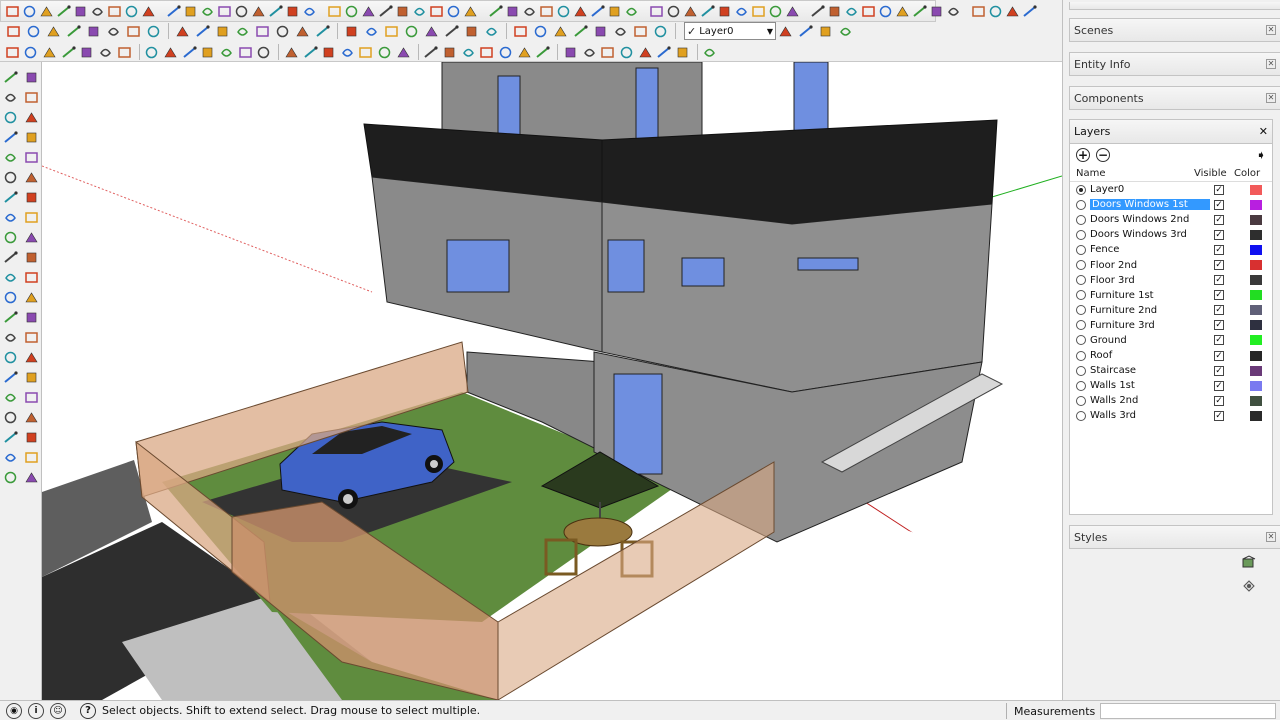 This screenshot has width=1280, height=720. I want to click on circle-icon, so click(31, 117).